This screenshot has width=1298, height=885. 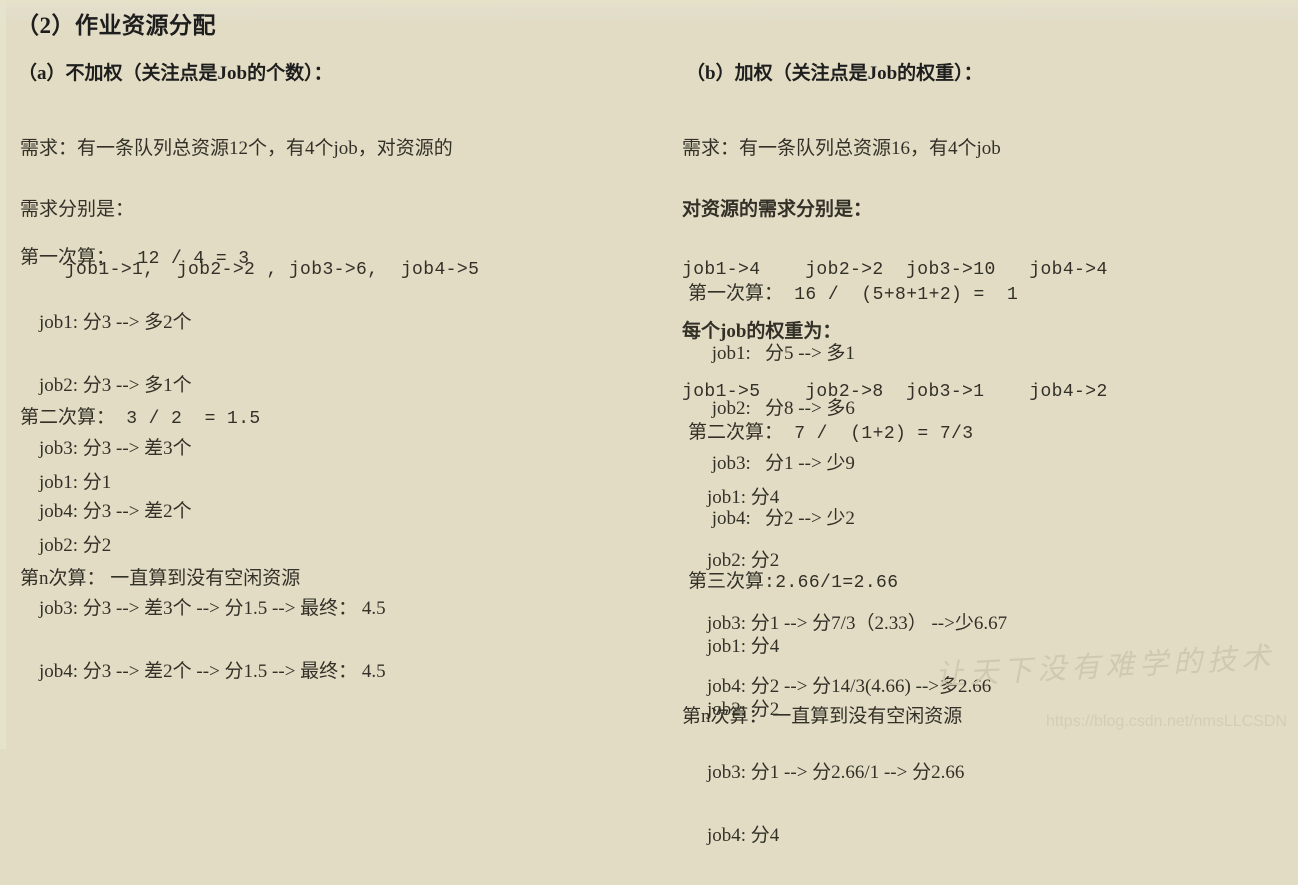 I want to click on right-round2-row-1: job1: 分4, so click(x=734, y=497).